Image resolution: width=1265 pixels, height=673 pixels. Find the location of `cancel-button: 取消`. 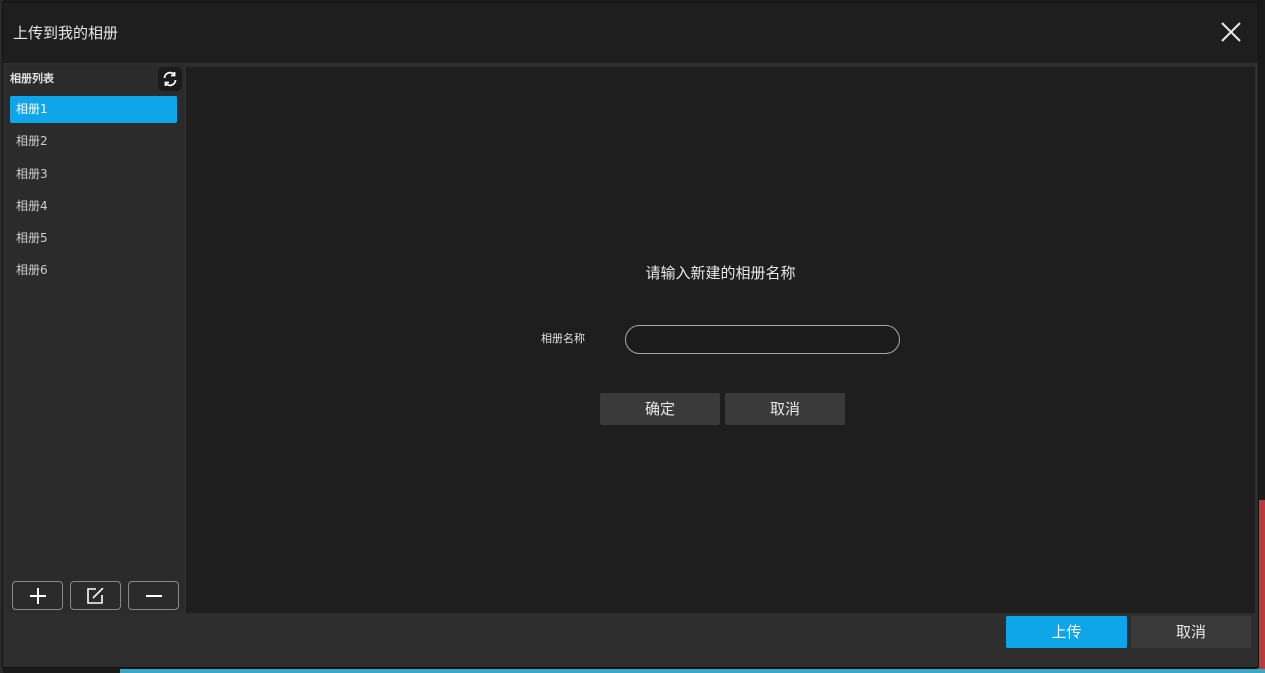

cancel-button: 取消 is located at coordinates (1191, 632).